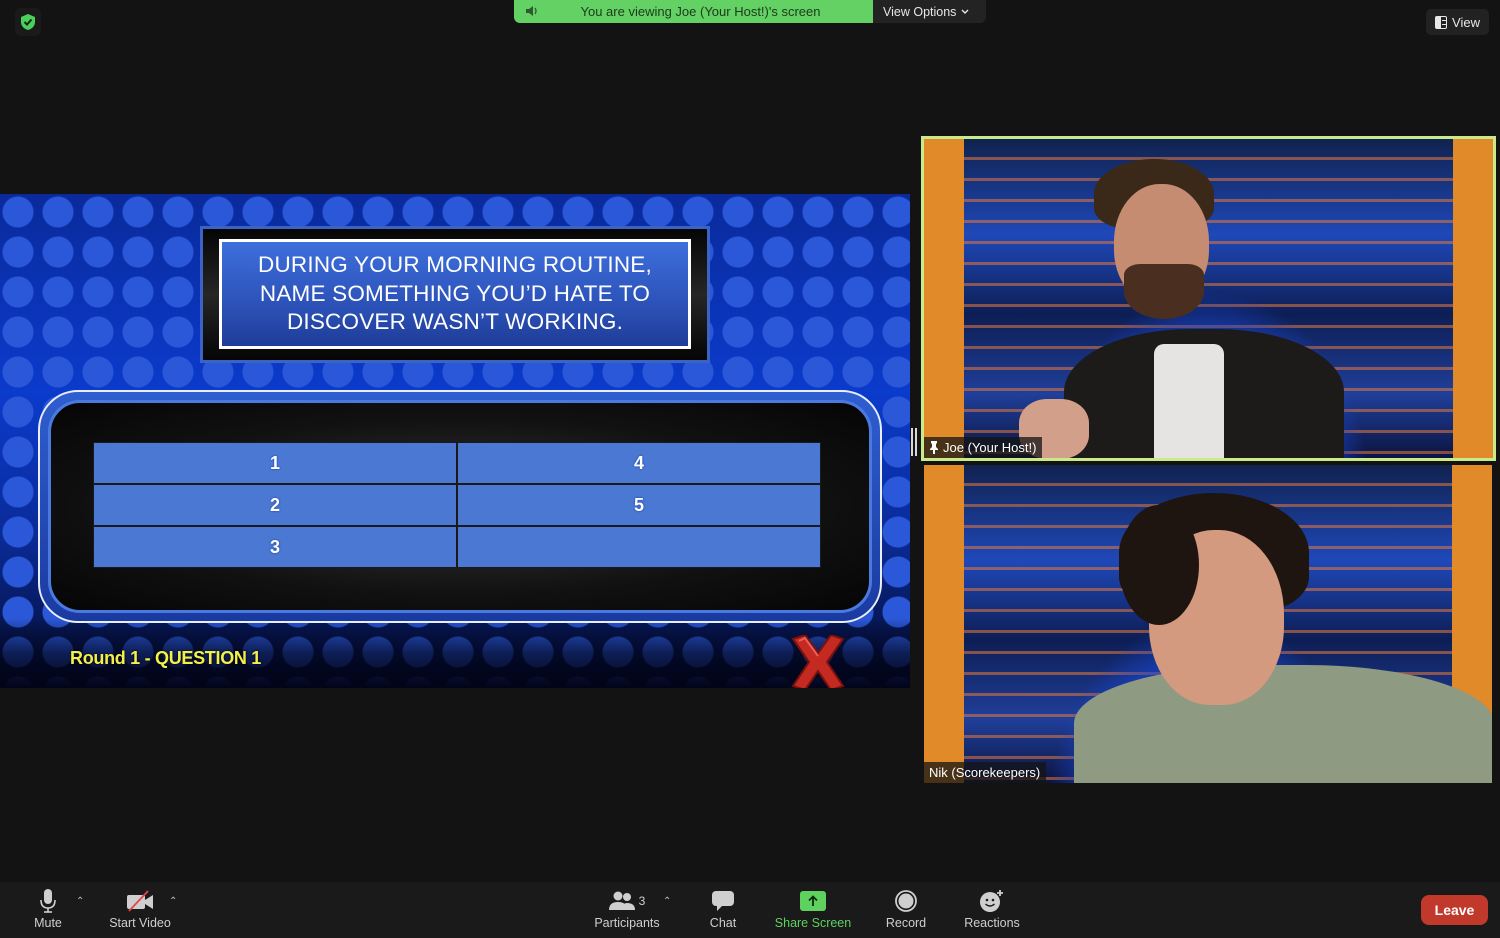 This screenshot has height=938, width=1500. What do you see at coordinates (990, 447) in the screenshot?
I see `participant-name: Joe (Your Host!)` at bounding box center [990, 447].